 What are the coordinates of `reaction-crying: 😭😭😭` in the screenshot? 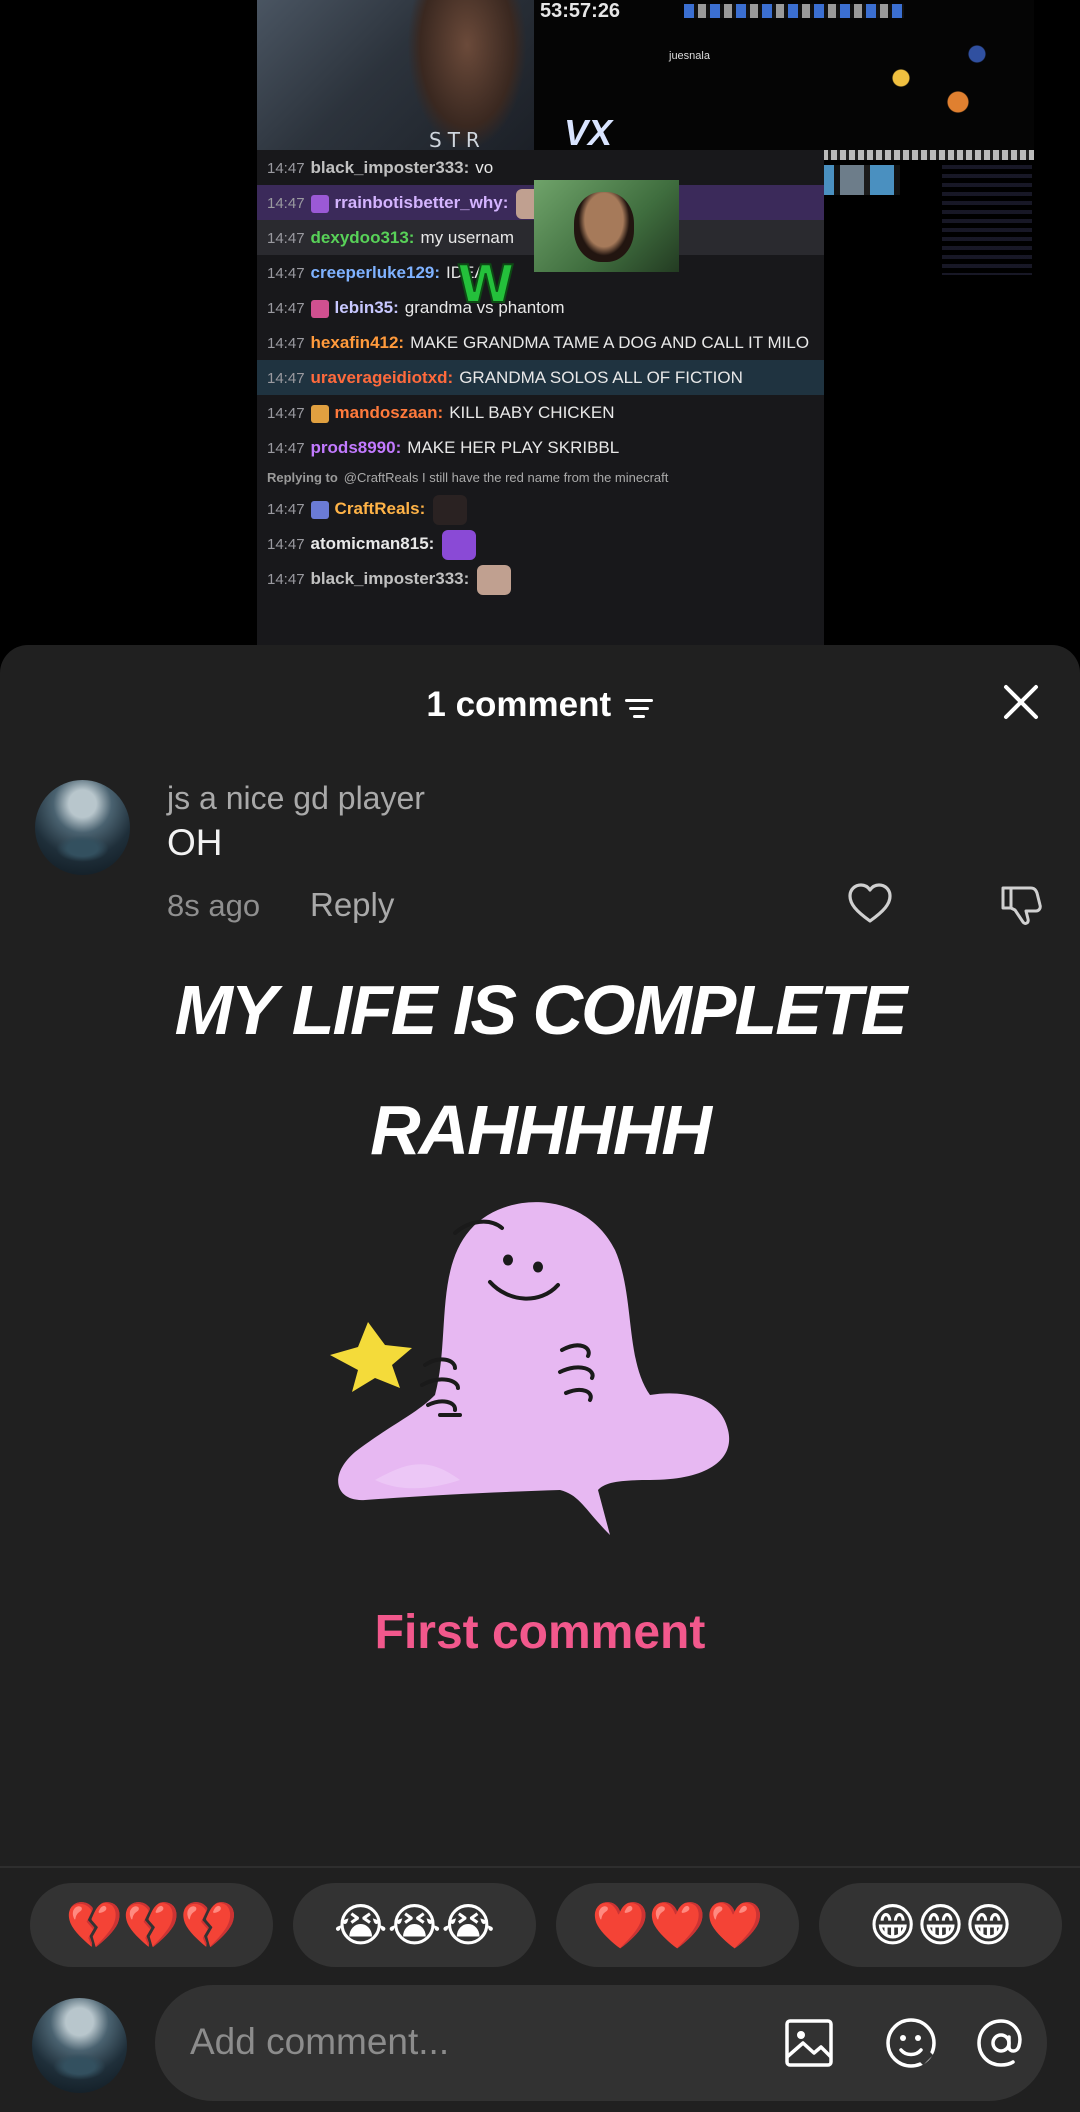 It's located at (414, 1925).